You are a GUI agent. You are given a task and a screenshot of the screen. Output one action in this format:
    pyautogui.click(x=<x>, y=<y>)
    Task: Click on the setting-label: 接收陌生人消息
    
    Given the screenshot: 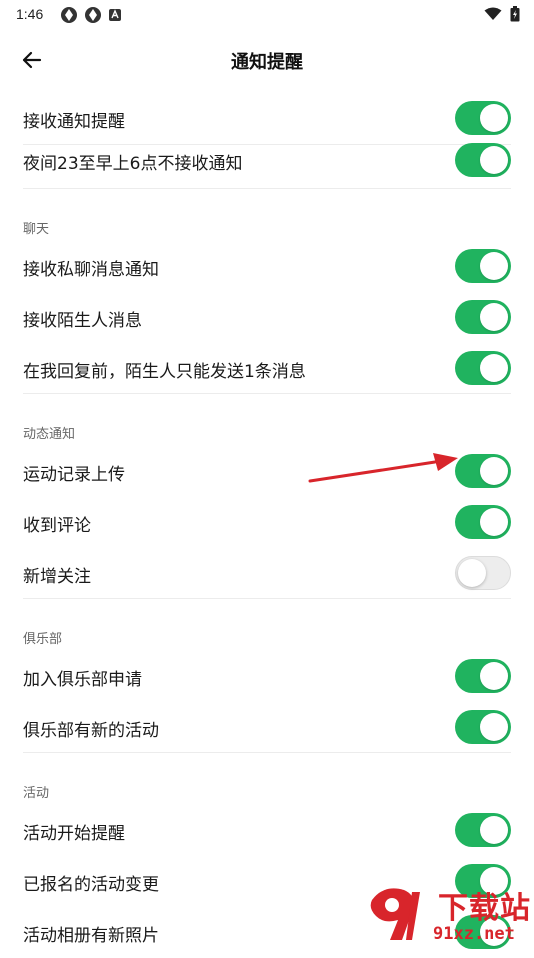 What is the action you would take?
    pyautogui.click(x=82, y=321)
    